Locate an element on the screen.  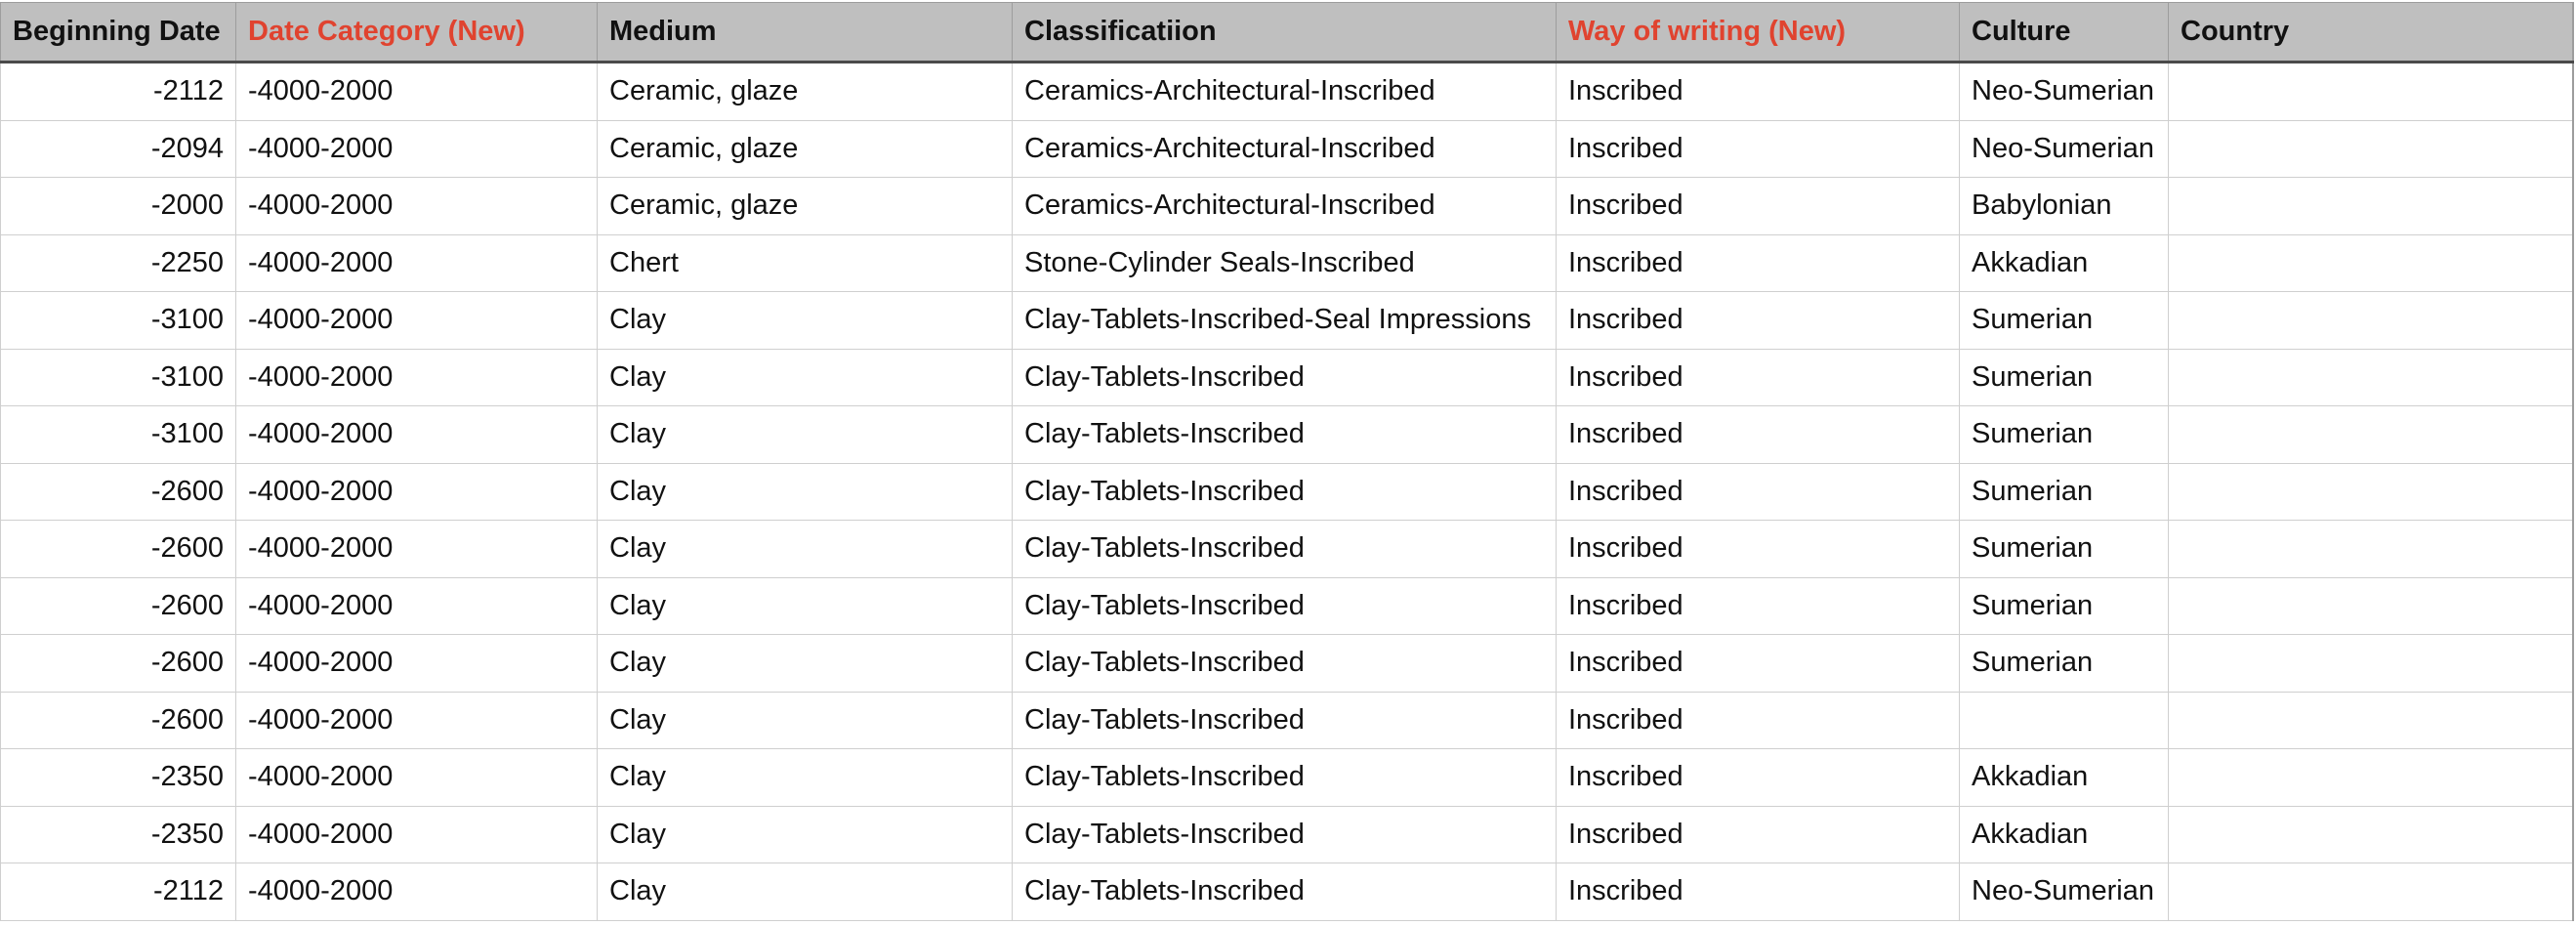
culture-cell: Babylonian is located at coordinates (2064, 206).